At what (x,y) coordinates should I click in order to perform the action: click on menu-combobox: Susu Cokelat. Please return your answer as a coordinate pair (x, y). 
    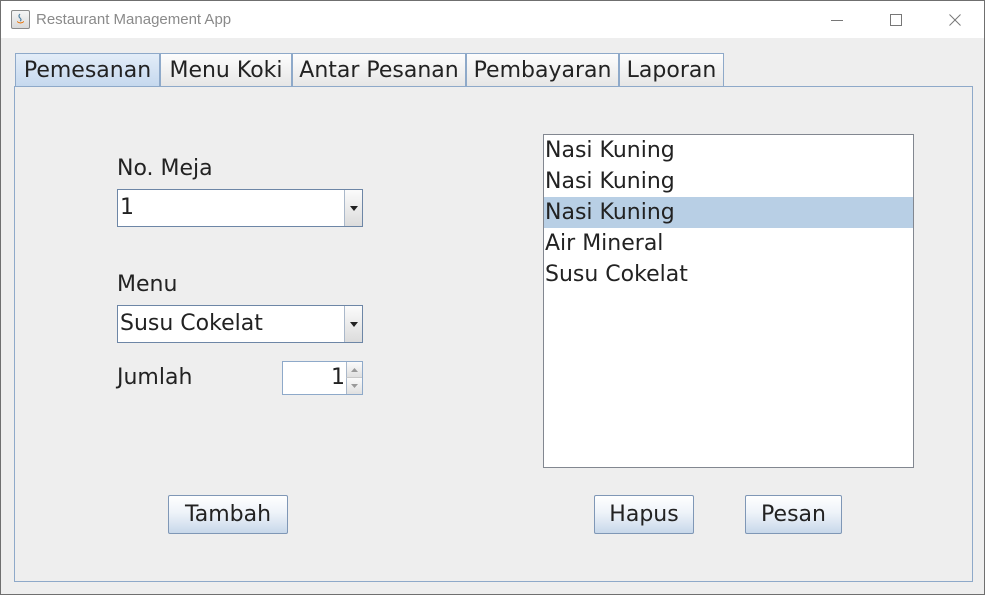
    Looking at the image, I should click on (240, 324).